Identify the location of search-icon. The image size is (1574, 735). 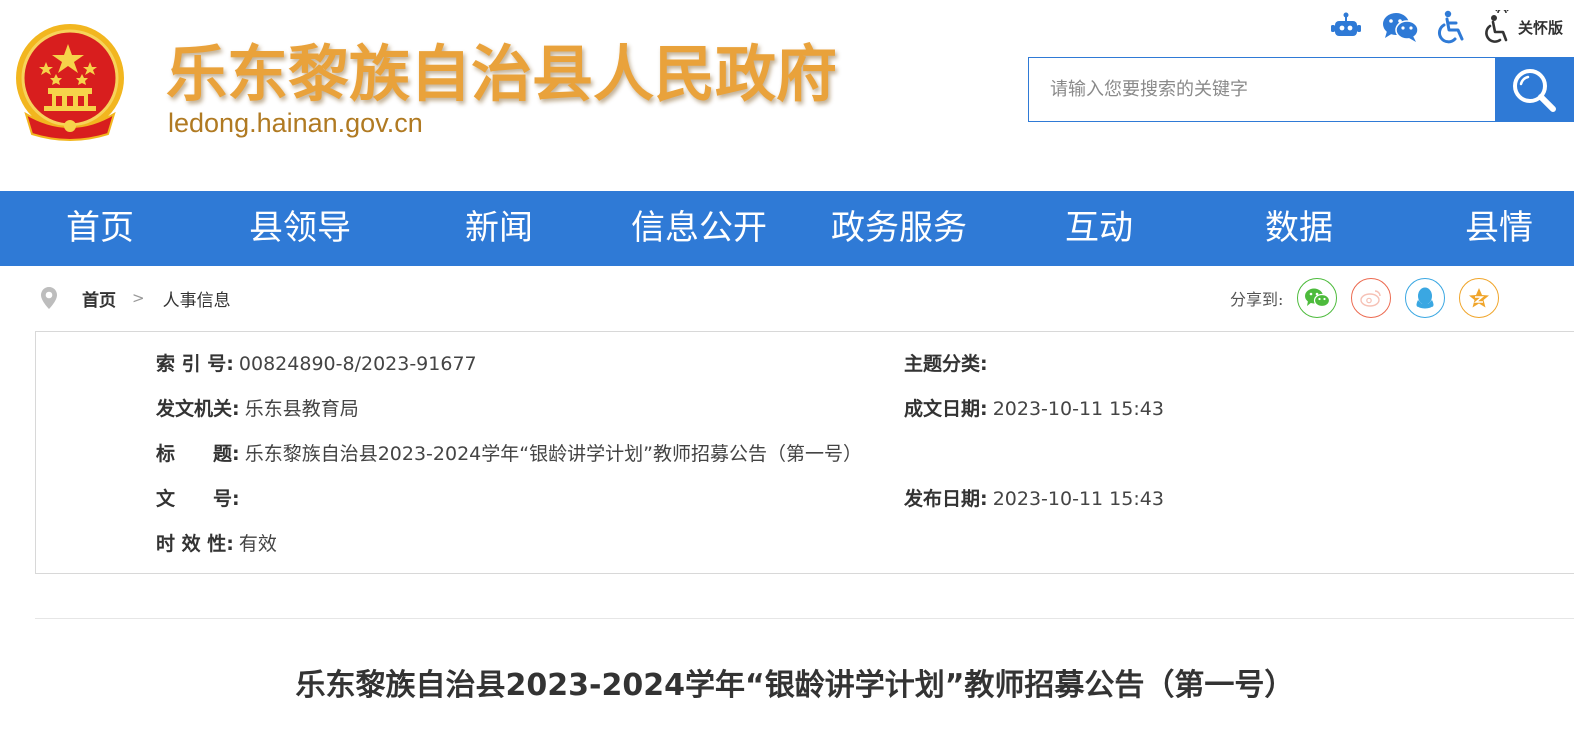
(1534, 90).